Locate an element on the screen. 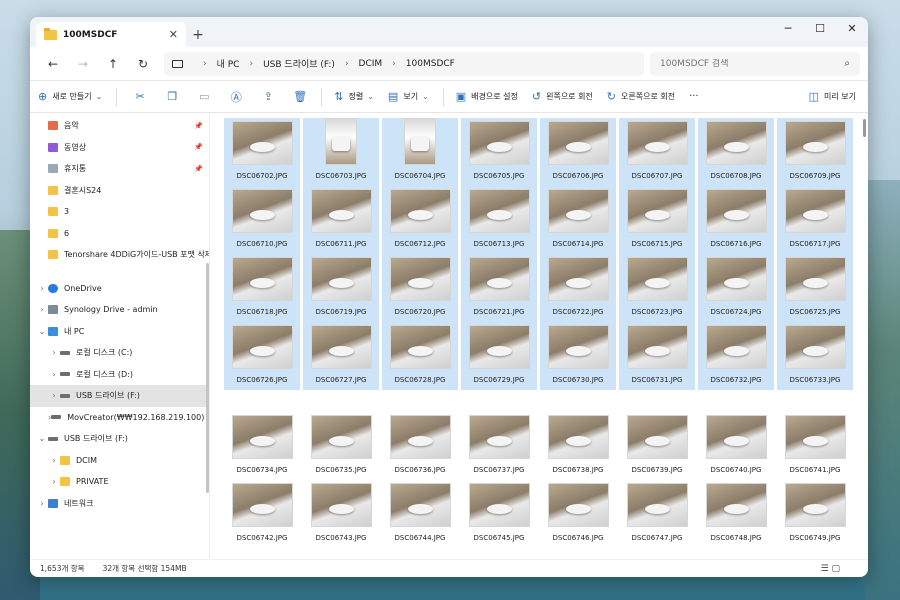 The width and height of the screenshot is (900, 600). file-item: DSC06731.JPG is located at coordinates (657, 356).